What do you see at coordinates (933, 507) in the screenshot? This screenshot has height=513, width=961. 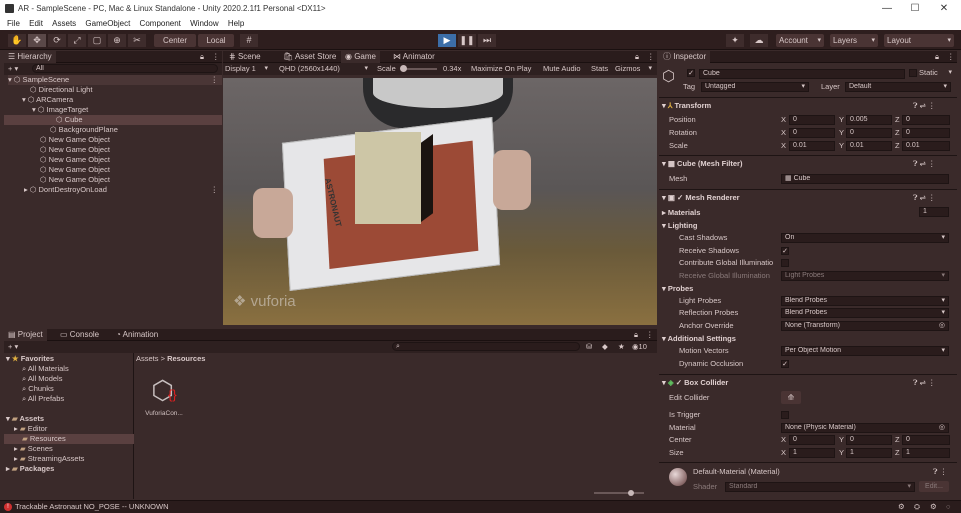 I see `settings-icon: ⚙` at bounding box center [933, 507].